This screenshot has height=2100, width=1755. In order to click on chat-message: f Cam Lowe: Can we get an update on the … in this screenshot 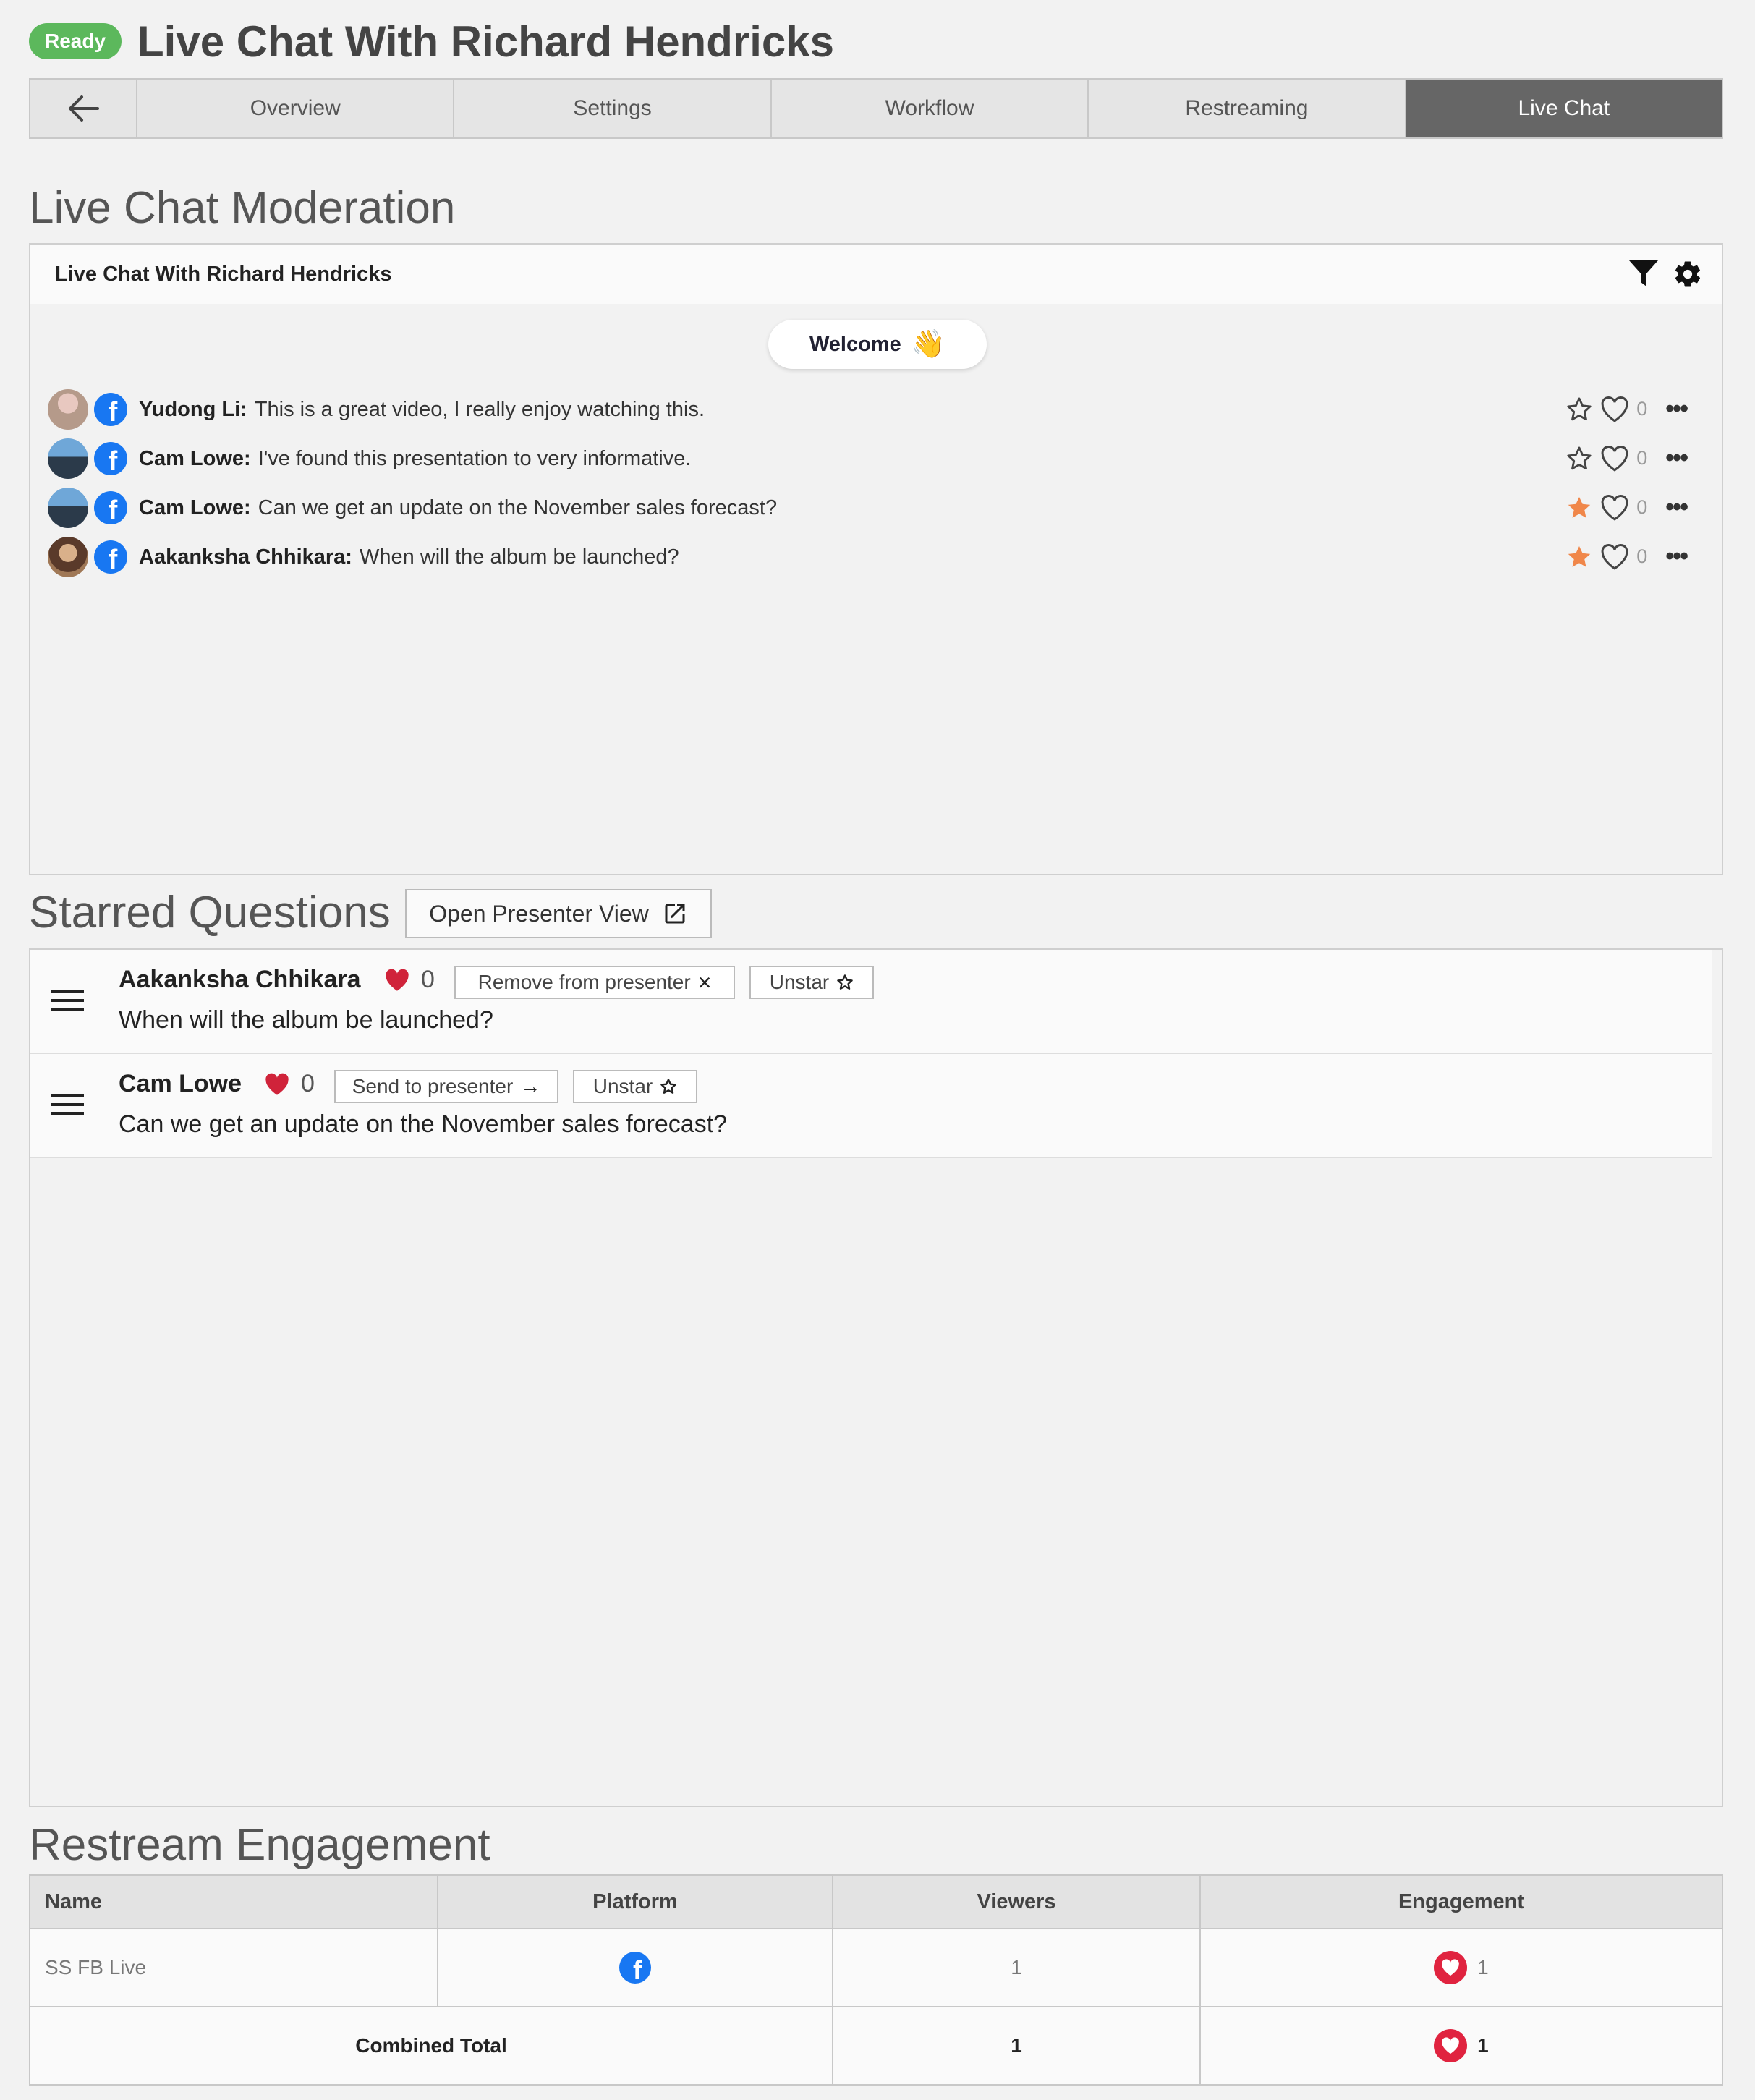, I will do `click(880, 508)`.